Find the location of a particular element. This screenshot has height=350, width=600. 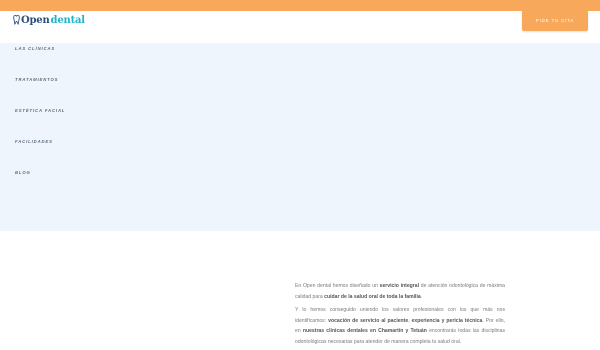

menu-item-facilidades: FACILIDADES is located at coordinates (34, 141).